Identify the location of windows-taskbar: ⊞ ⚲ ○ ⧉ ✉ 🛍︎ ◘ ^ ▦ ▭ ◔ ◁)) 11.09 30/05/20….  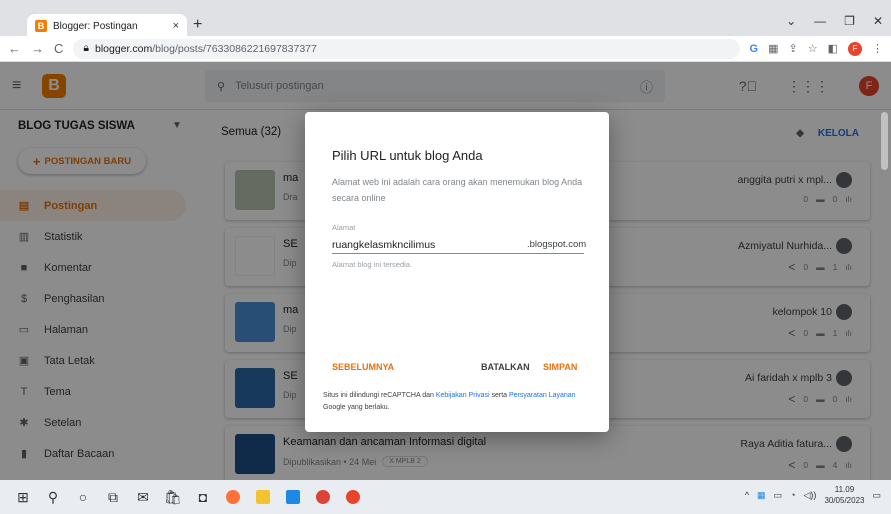
(445, 497).